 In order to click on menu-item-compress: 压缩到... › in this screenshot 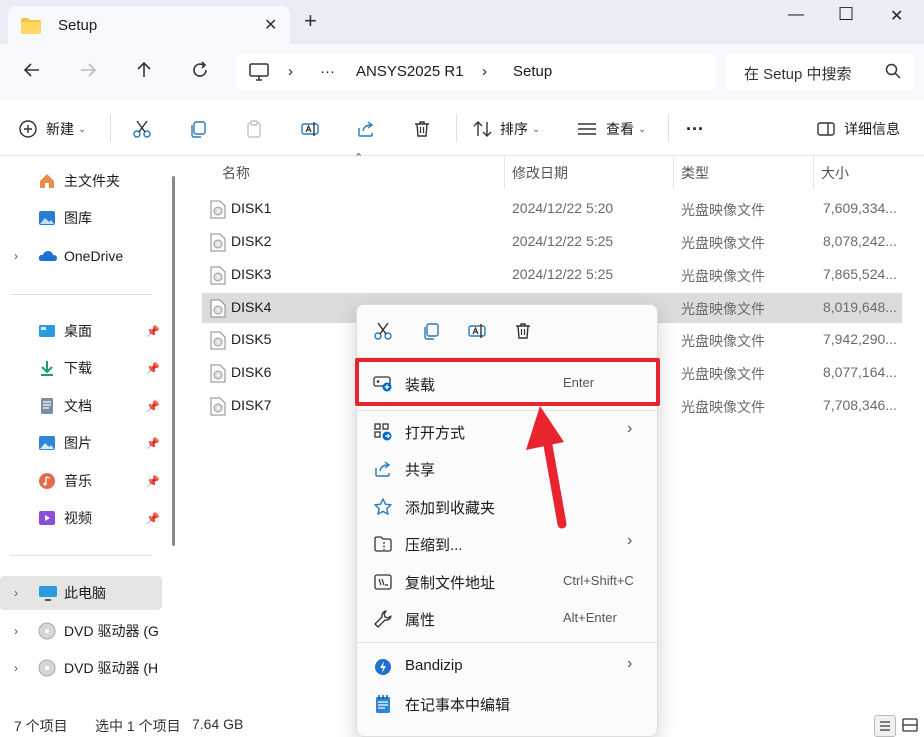, I will do `click(507, 543)`.